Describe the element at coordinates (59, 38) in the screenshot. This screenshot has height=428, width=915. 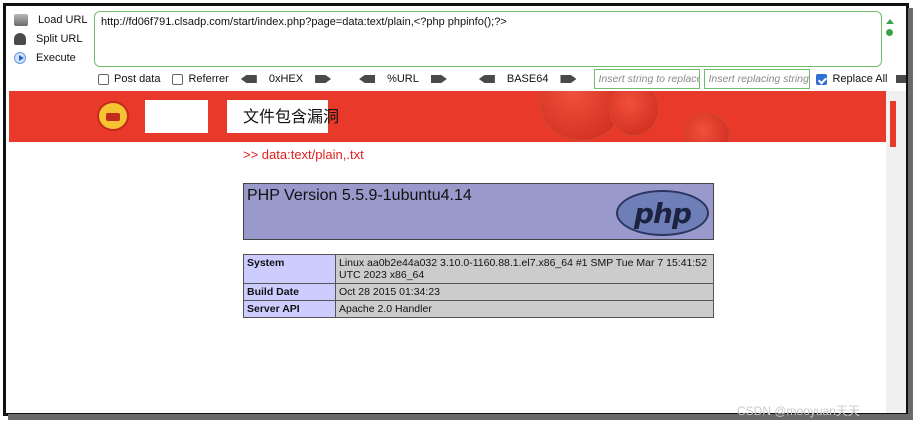
I see `split-url-label: Split URL` at that location.